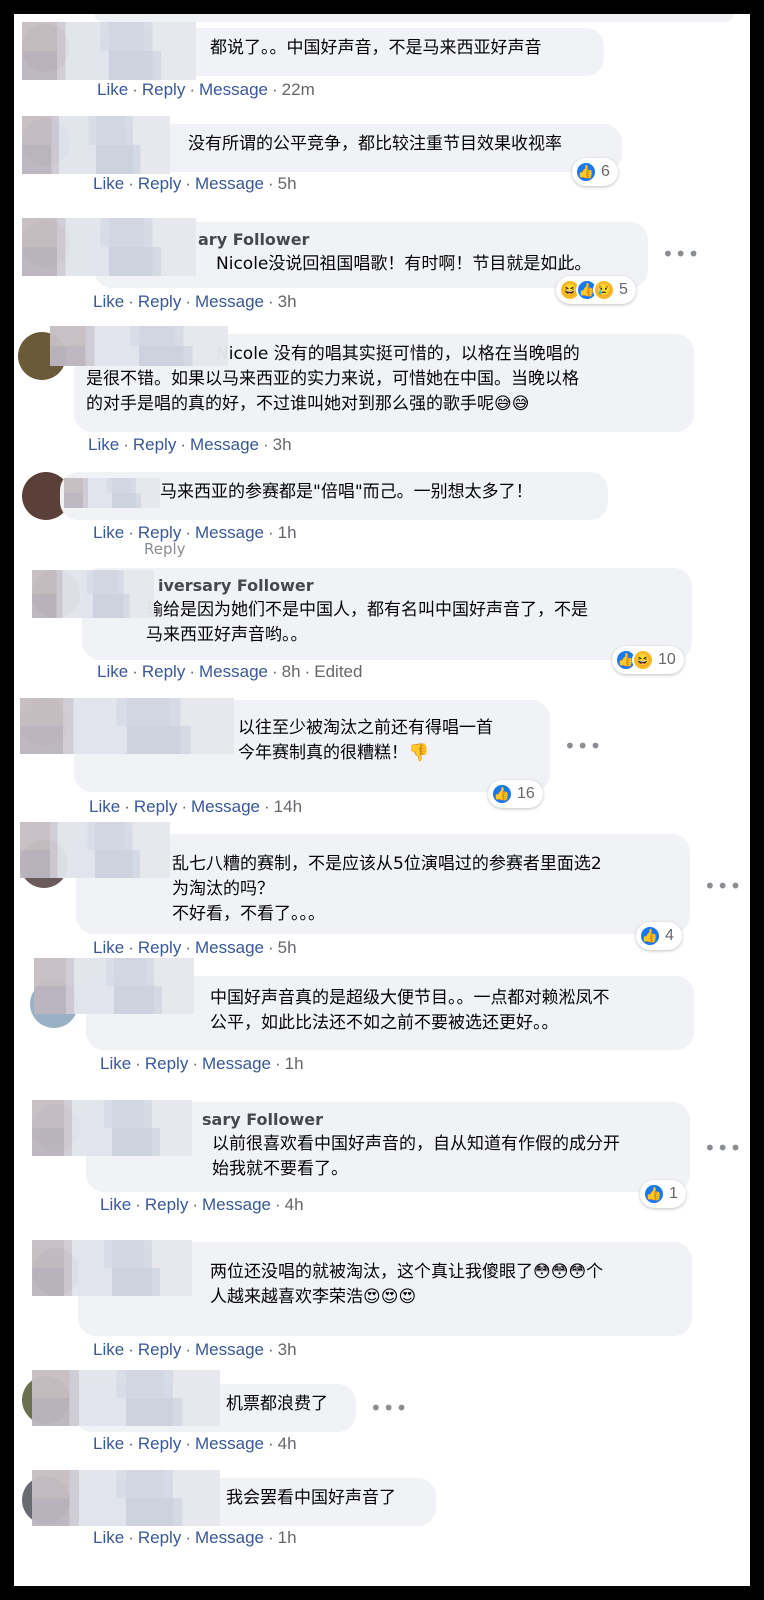 Image resolution: width=764 pixels, height=1600 pixels. I want to click on reaction-count: 👍 1, so click(663, 1194).